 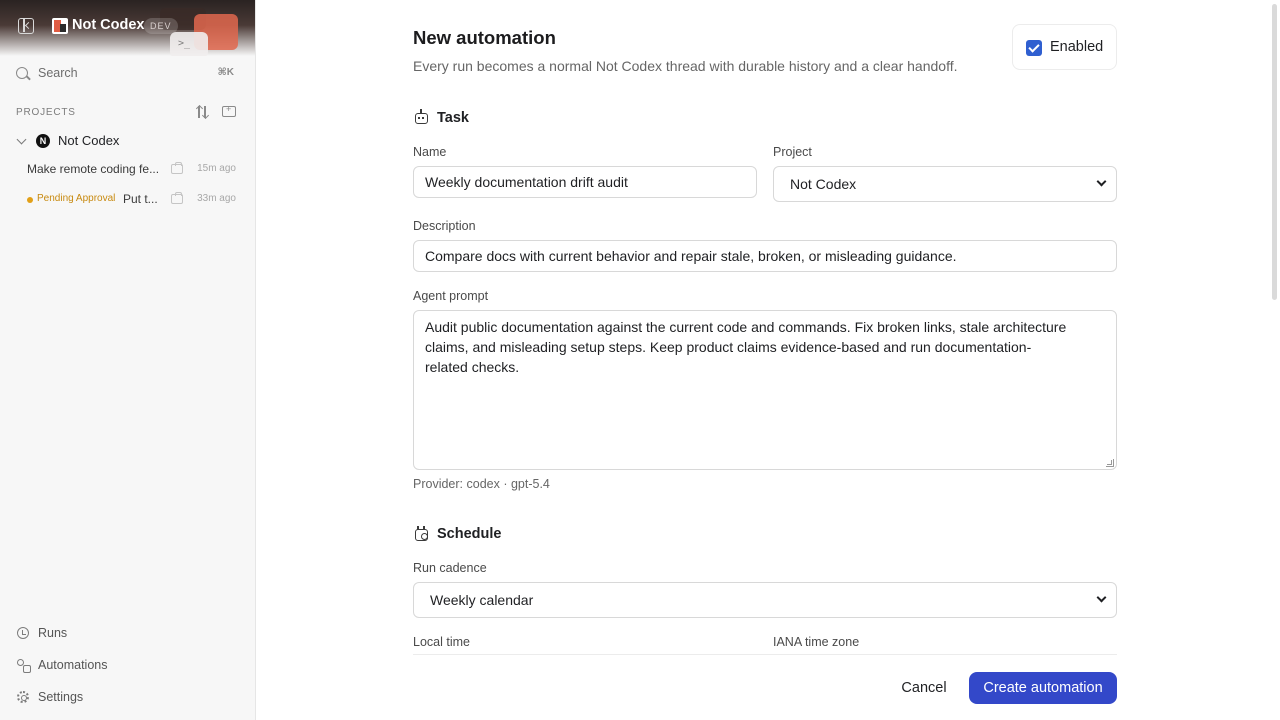 What do you see at coordinates (184, 43) in the screenshot?
I see `header-prompt-text: >_` at bounding box center [184, 43].